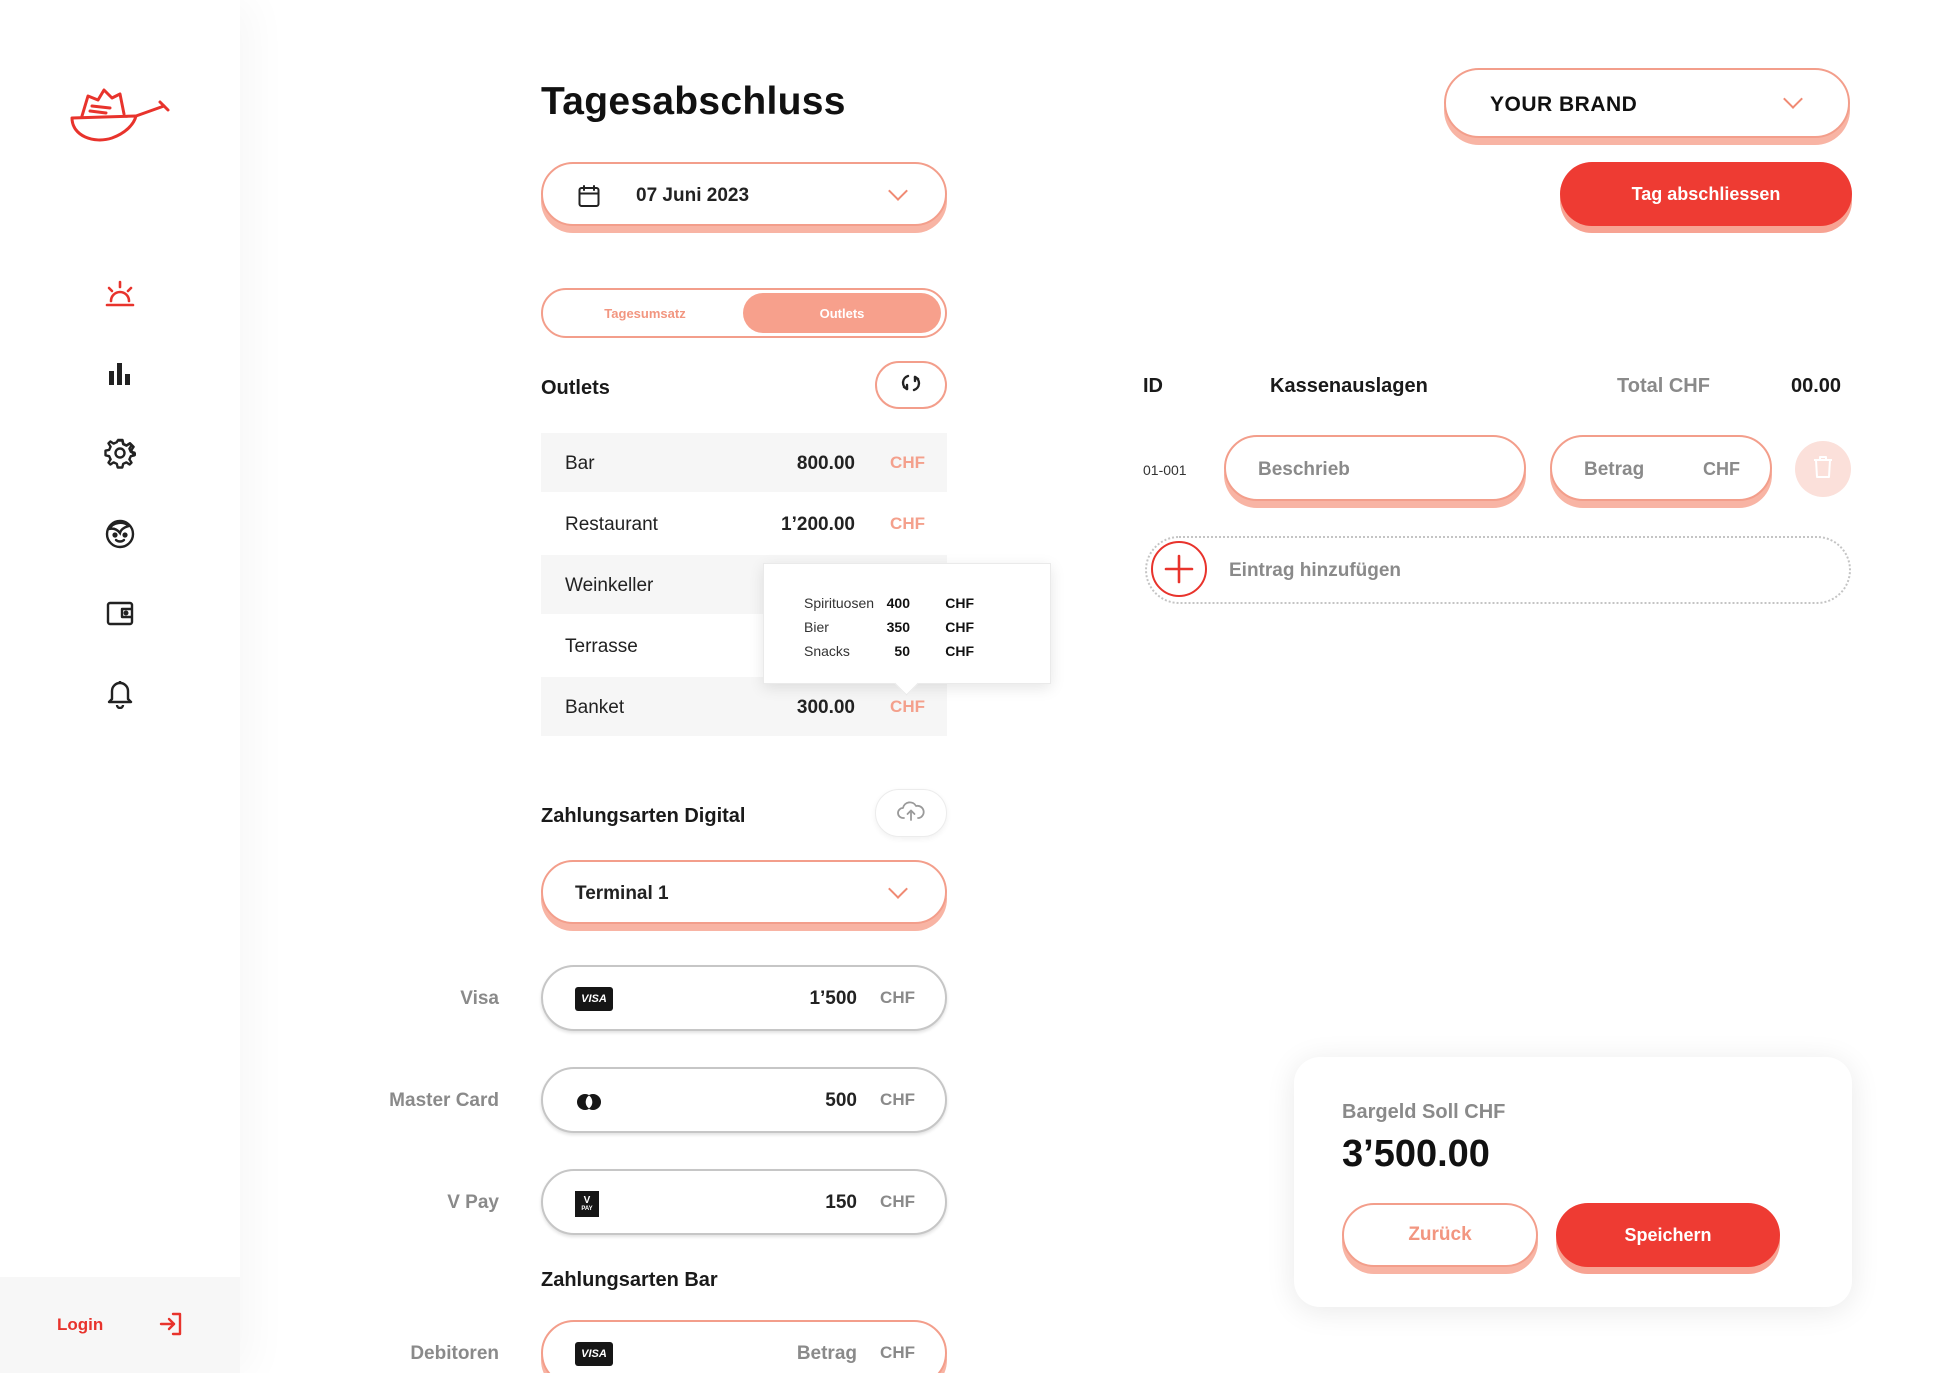  What do you see at coordinates (454, 1353) in the screenshot?
I see `payment-label-debitoren: Debitoren` at bounding box center [454, 1353].